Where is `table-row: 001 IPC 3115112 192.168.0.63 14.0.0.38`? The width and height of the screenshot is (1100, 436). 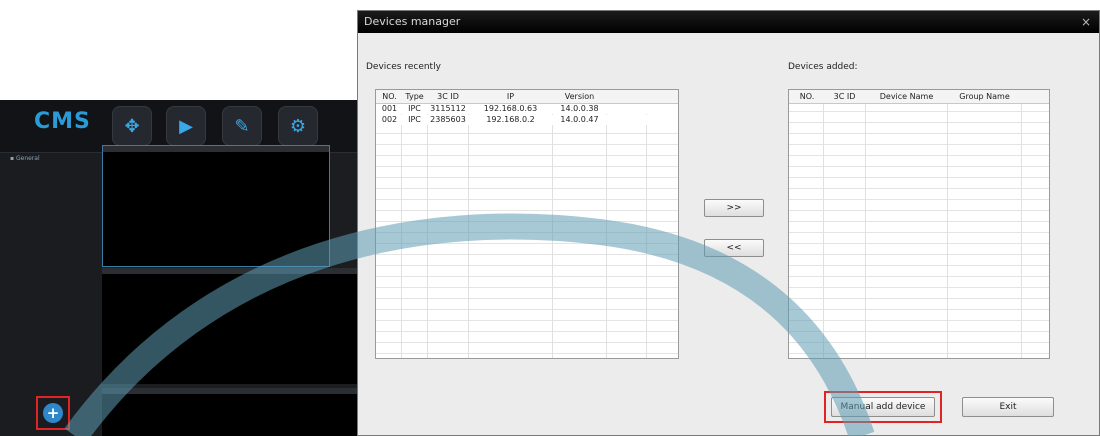
table-row: 001 IPC 3115112 192.168.0.63 14.0.0.38 is located at coordinates (527, 109).